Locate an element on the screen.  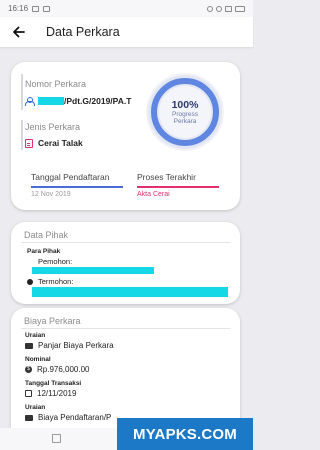
case-type-block: Jenis Perkara Cerai Talak is located at coordinates (54, 135).